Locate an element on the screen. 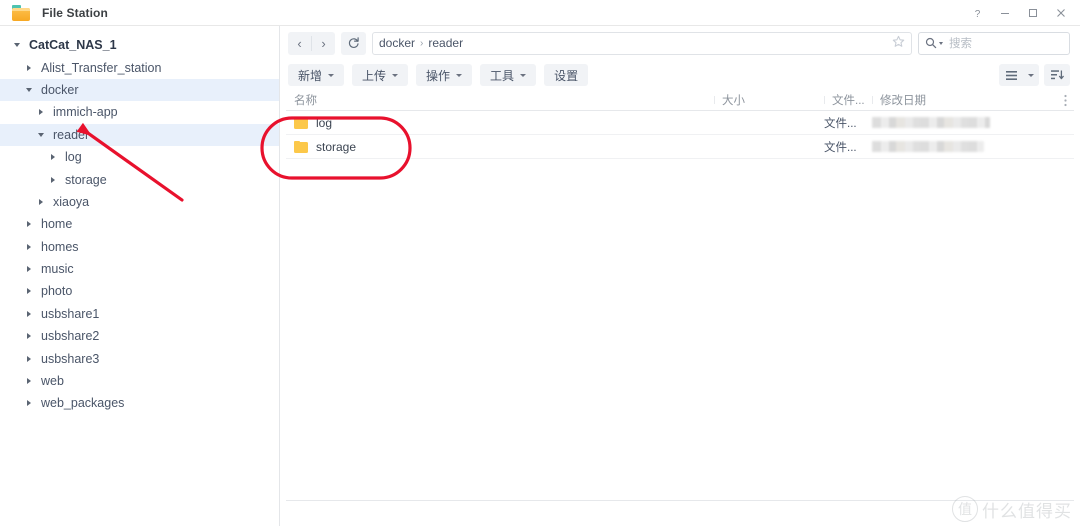  nav-buttons: ‹ › is located at coordinates (311, 43).